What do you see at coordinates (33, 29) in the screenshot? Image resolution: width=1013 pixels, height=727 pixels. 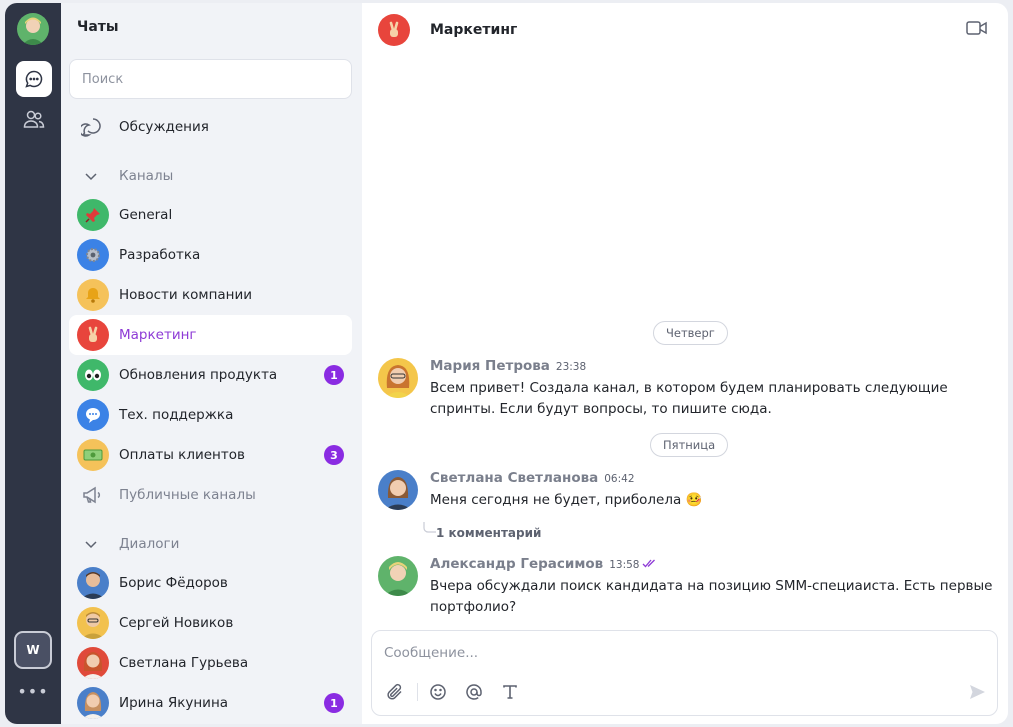 I see `my-avatar` at bounding box center [33, 29].